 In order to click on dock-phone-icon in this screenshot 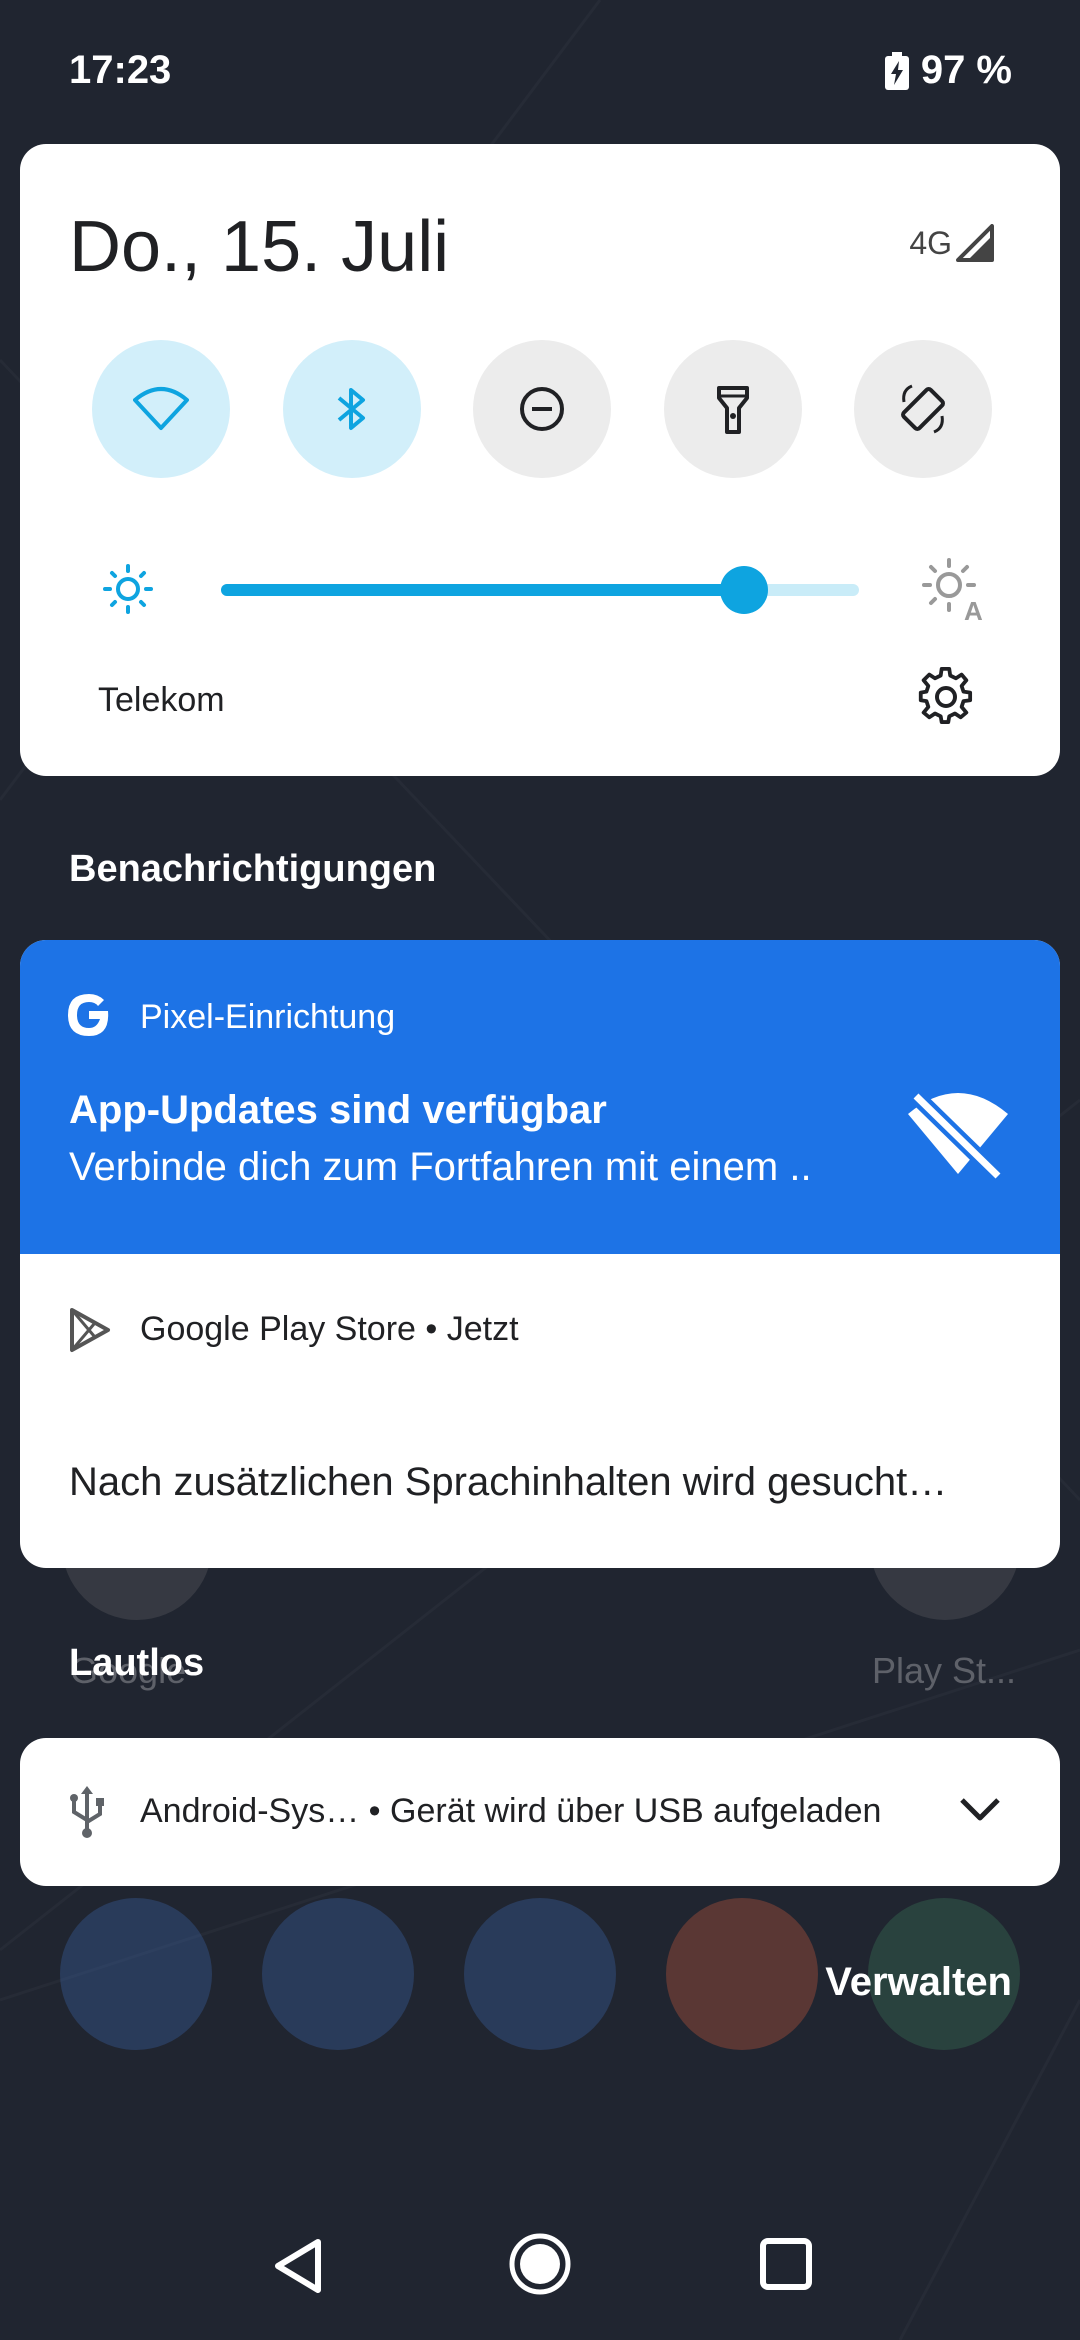, I will do `click(136, 1974)`.